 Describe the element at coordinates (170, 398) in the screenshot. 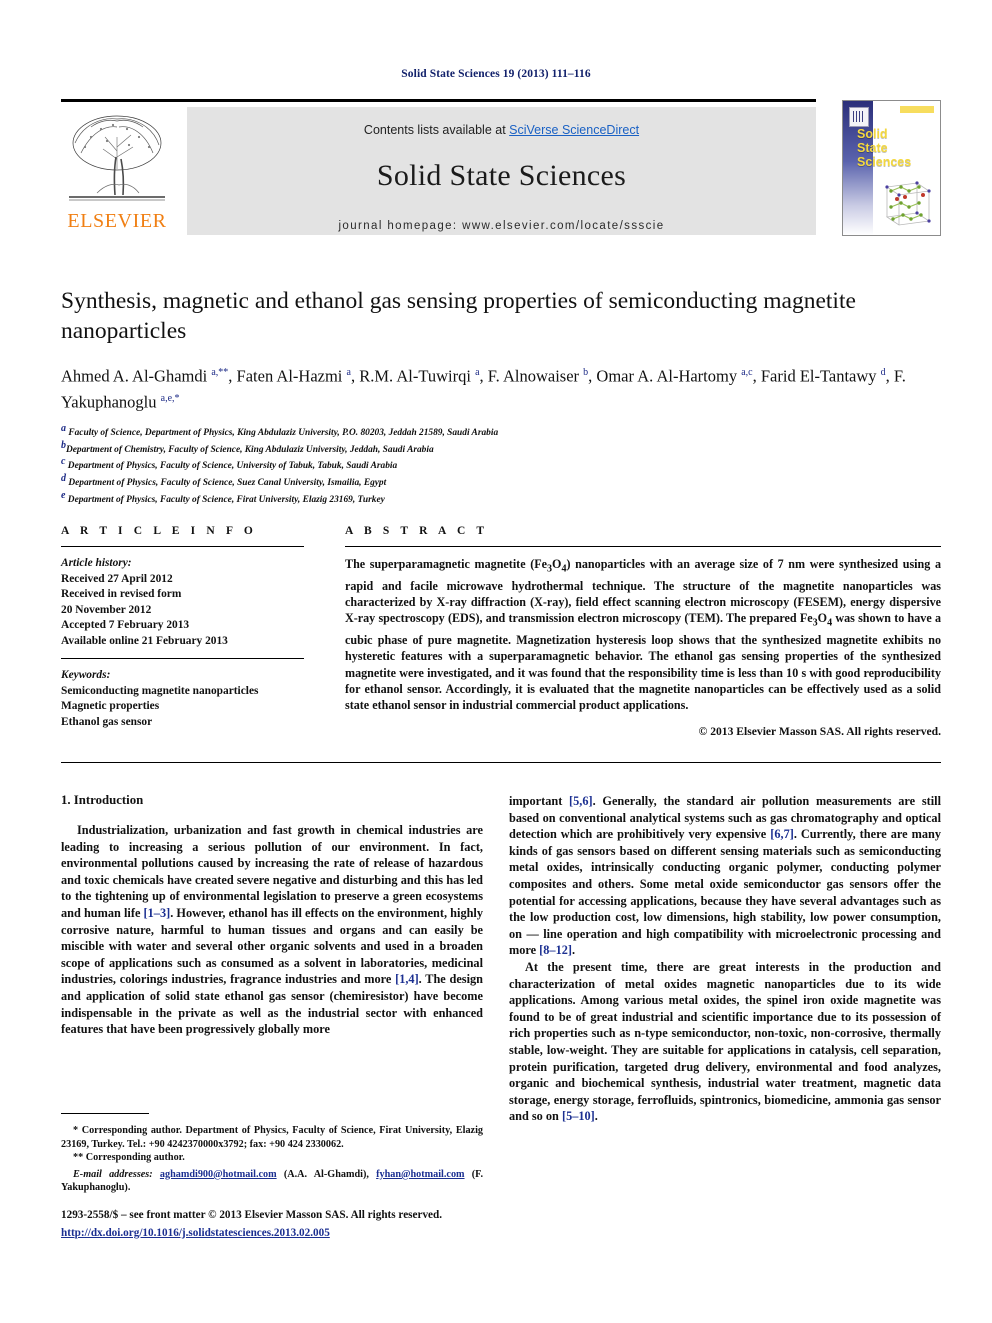

I see `author-affiliation-mark: a,e,*` at that location.